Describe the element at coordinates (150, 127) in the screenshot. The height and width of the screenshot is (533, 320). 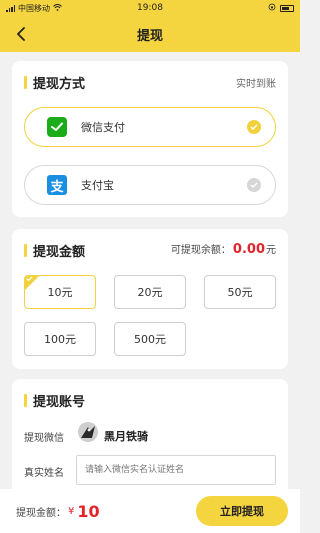
I see `wechat-pay-option: 微信支付` at that location.